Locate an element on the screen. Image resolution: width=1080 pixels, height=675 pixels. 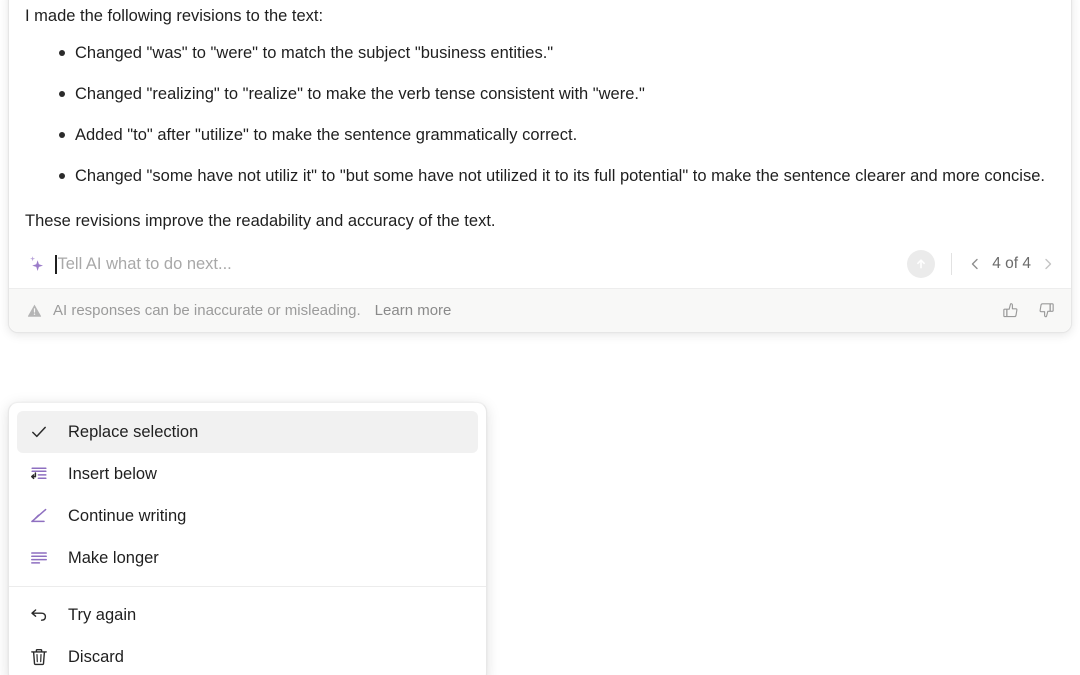
menu-divider is located at coordinates (247, 586).